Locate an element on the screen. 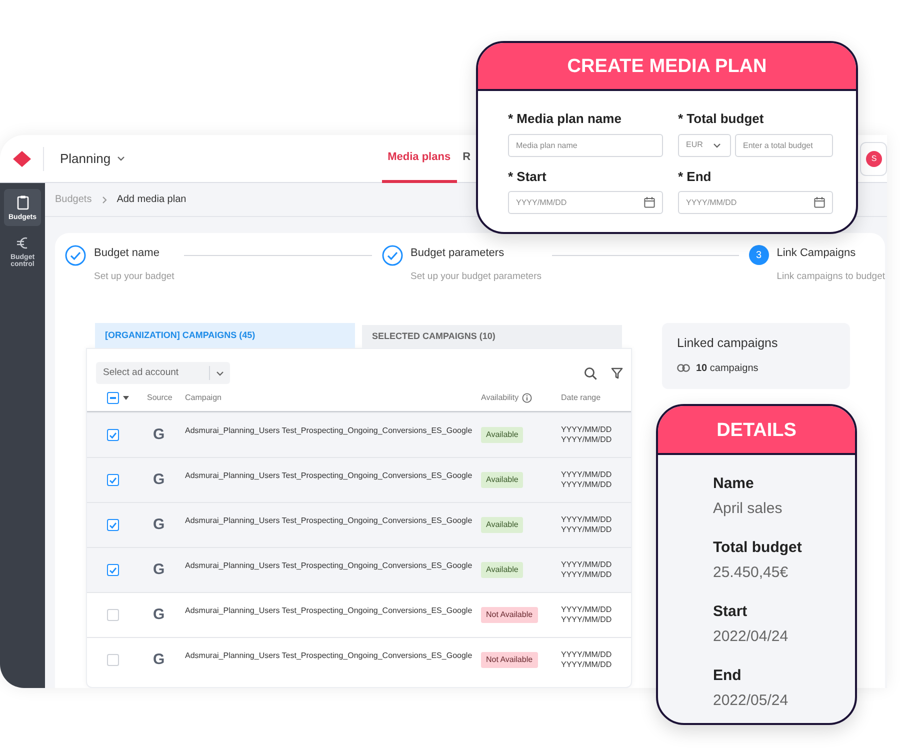  user-avatar: S is located at coordinates (874, 158).